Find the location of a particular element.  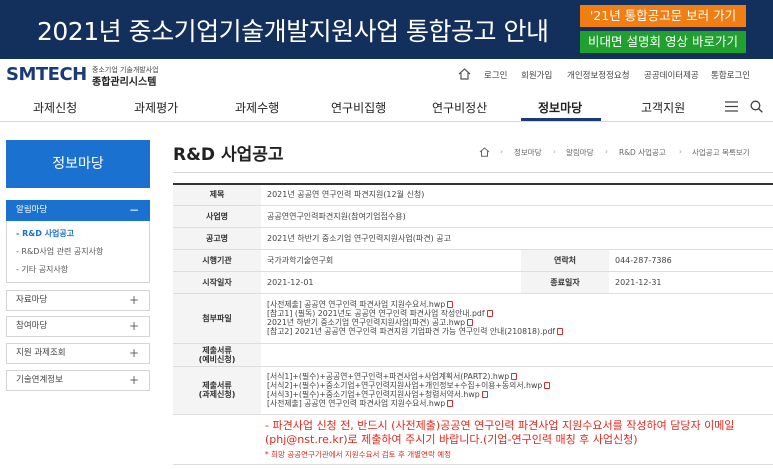

breadcrumb-item: 사업공고 목록보기 is located at coordinates (721, 152).